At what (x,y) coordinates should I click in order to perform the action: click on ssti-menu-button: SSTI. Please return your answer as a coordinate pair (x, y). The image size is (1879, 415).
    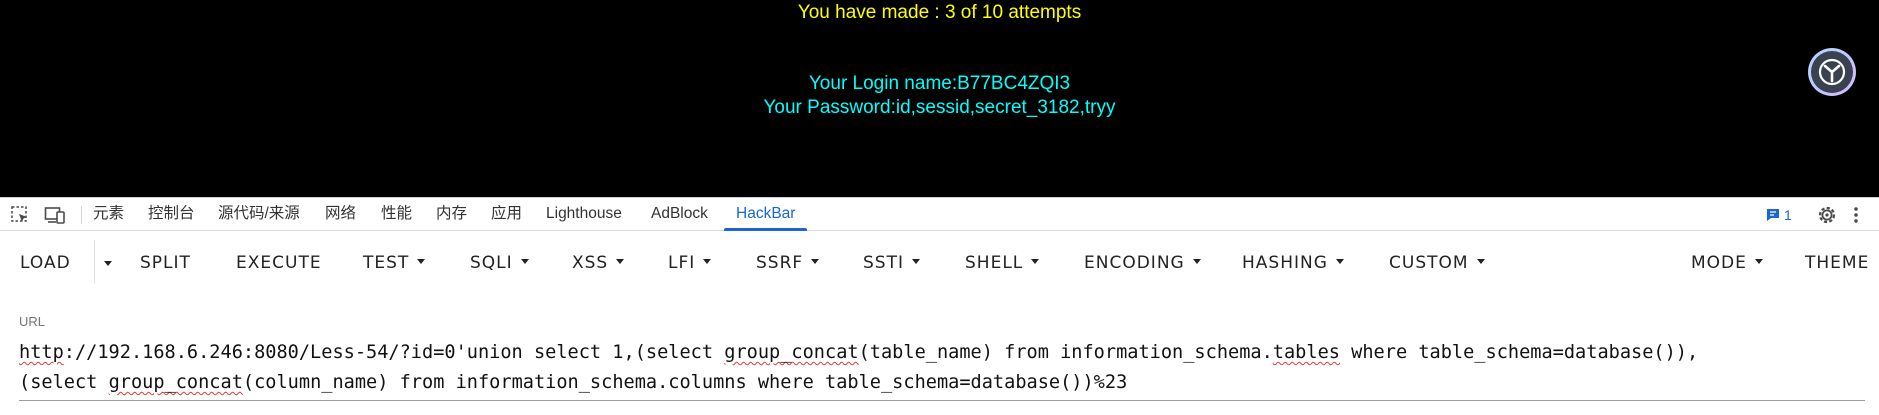
    Looking at the image, I should click on (891, 263).